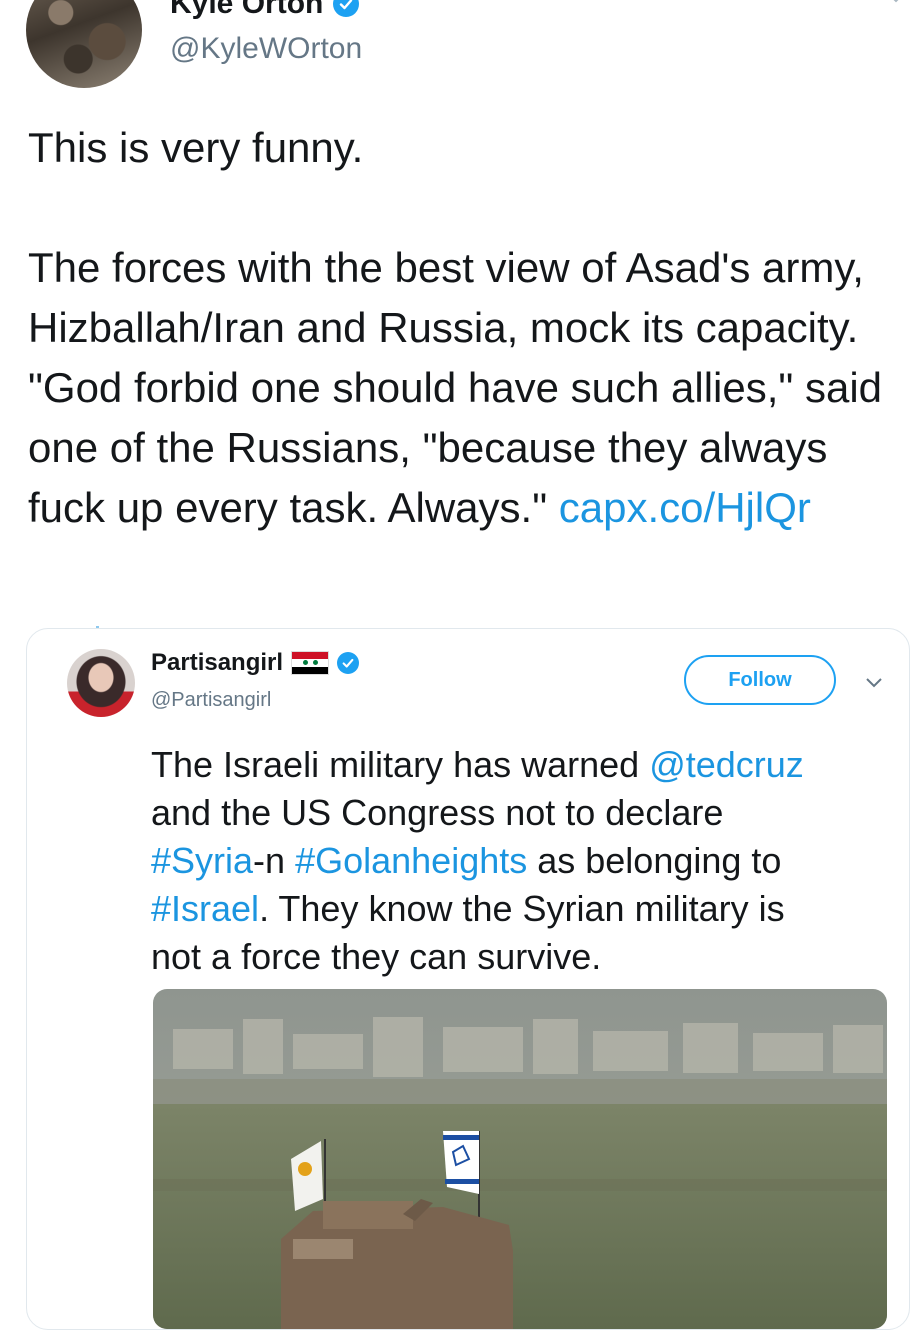  I want to click on quoted-text-segment: The Israeli military has warned, so click(400, 764).